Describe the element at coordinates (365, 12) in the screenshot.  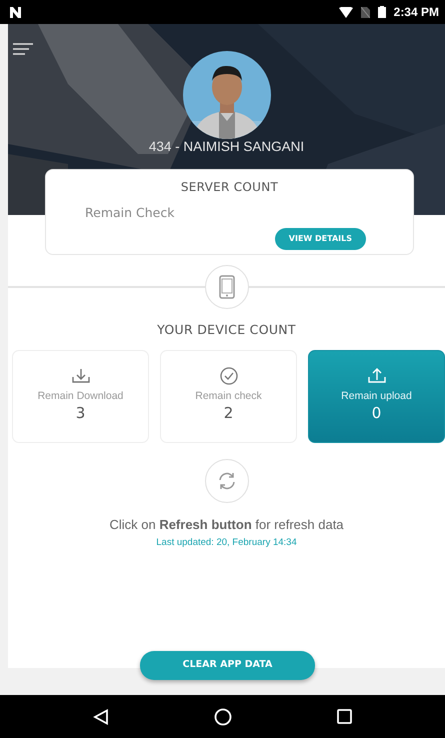
I see `no-sim-icon` at that location.